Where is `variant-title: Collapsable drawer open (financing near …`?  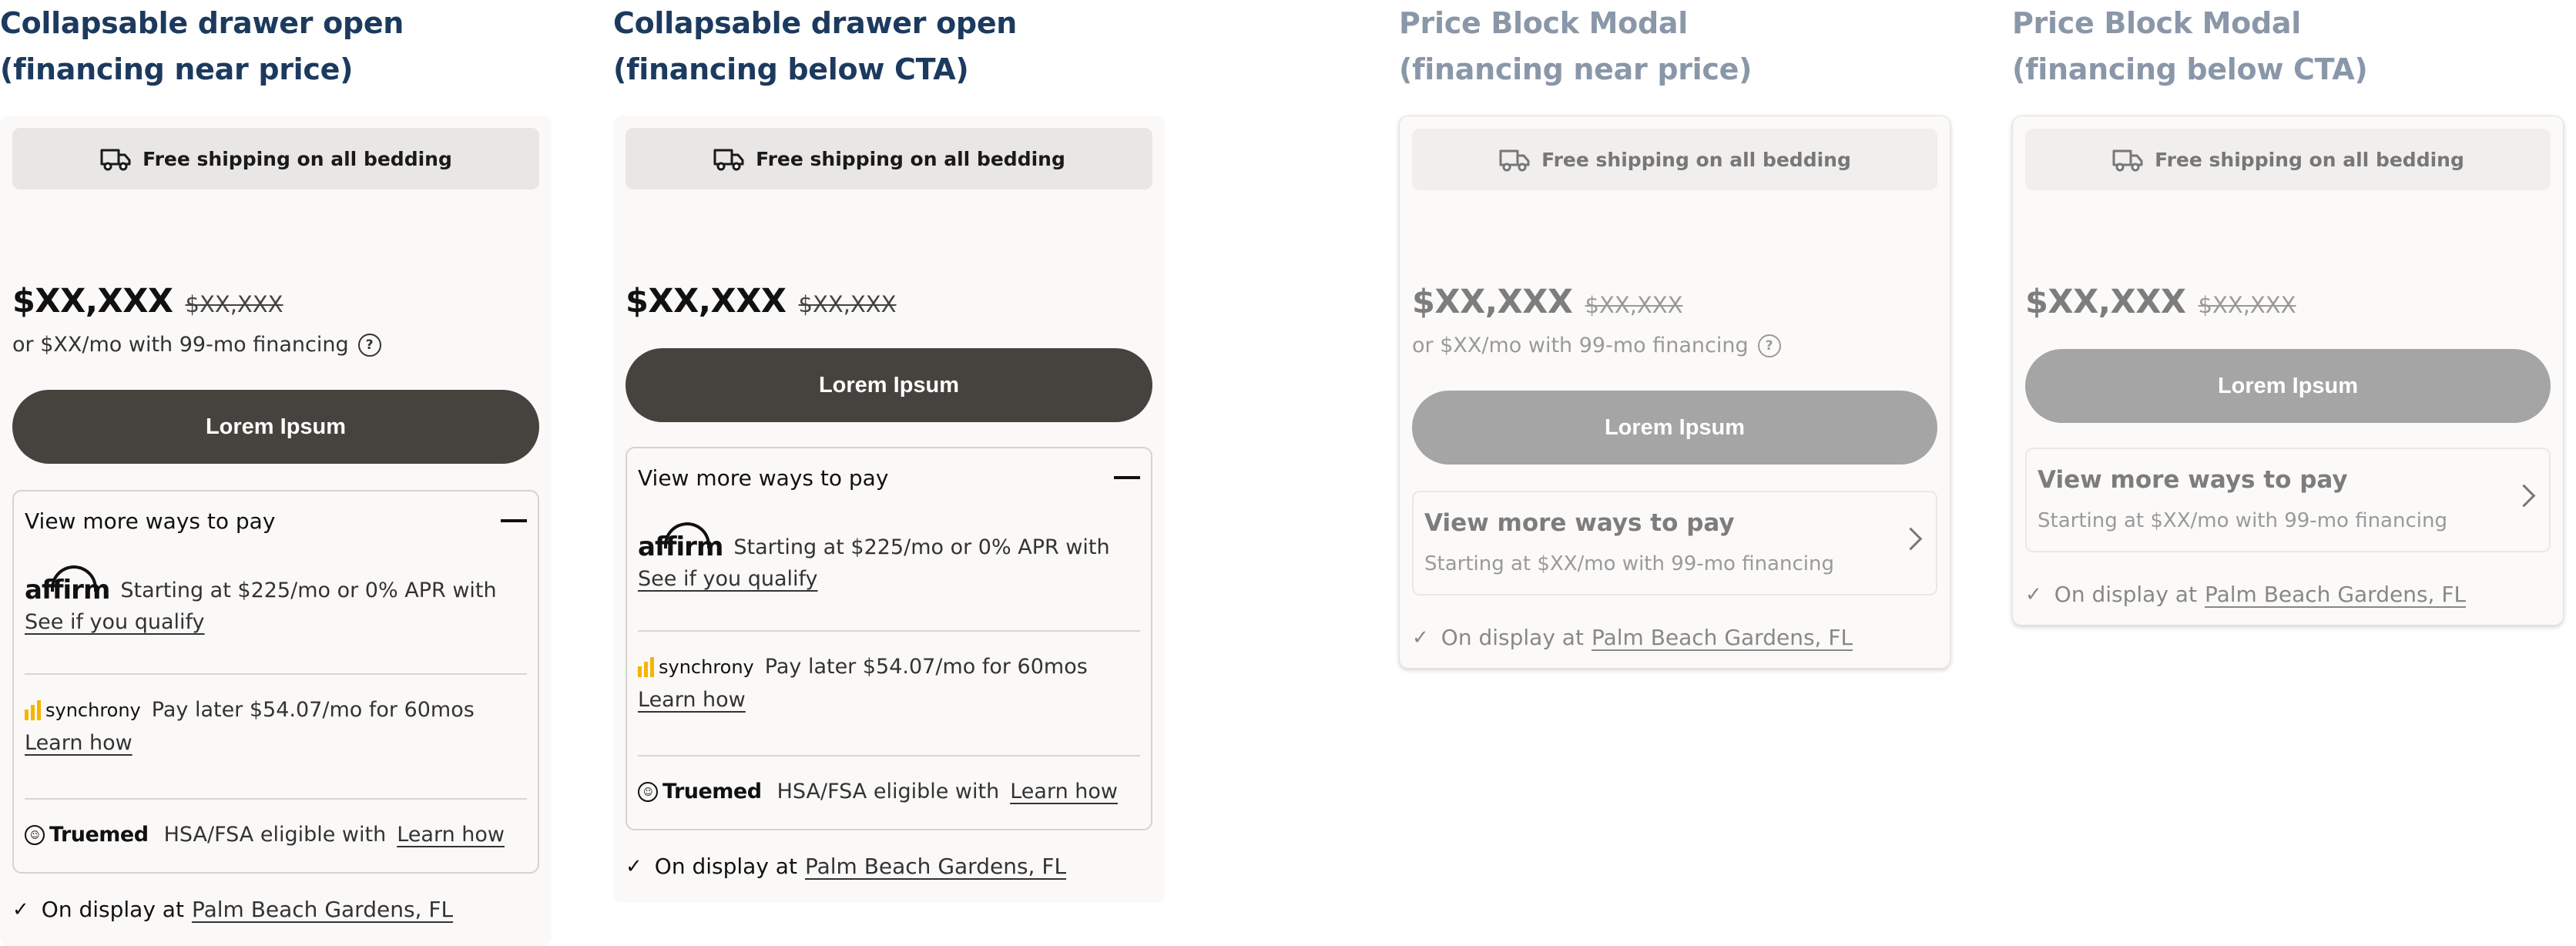 variant-title: Collapsable drawer open (financing near … is located at coordinates (202, 46).